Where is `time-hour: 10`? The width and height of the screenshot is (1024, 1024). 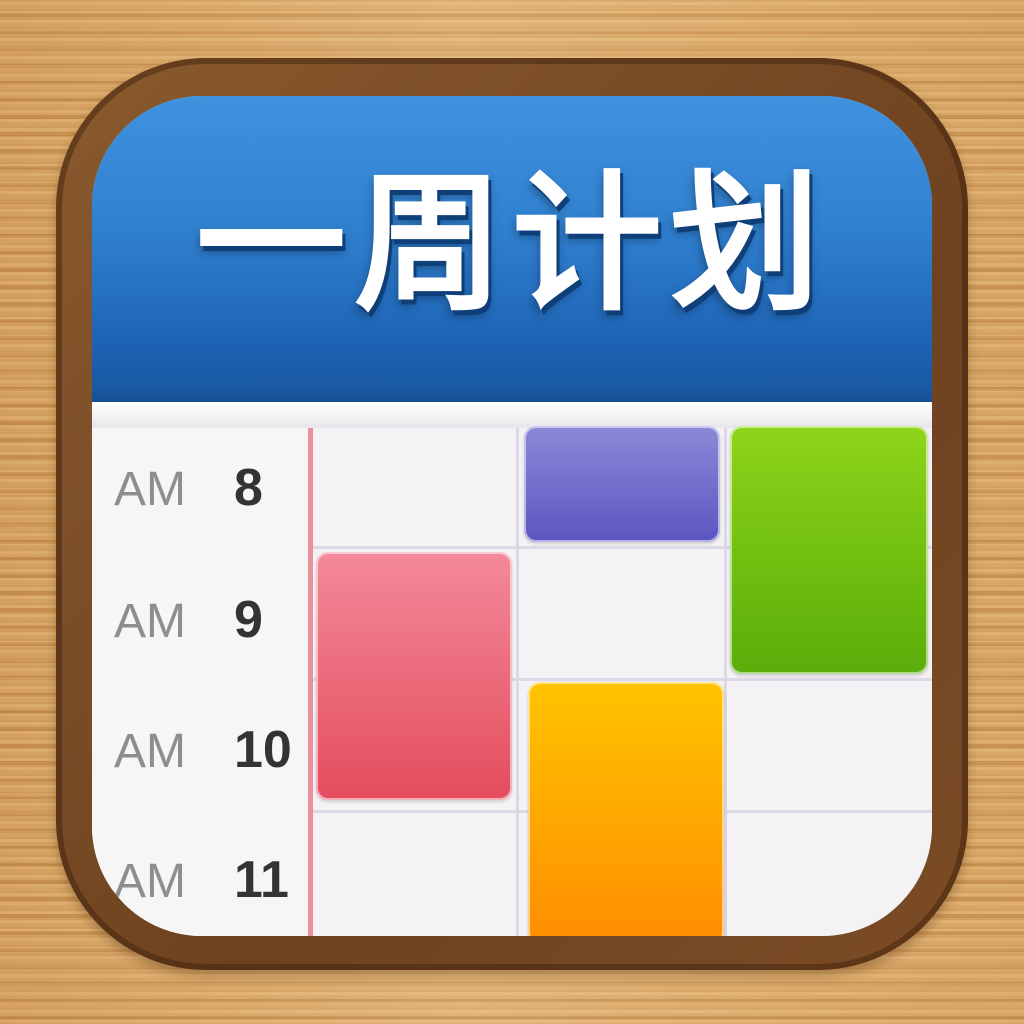
time-hour: 10 is located at coordinates (263, 750).